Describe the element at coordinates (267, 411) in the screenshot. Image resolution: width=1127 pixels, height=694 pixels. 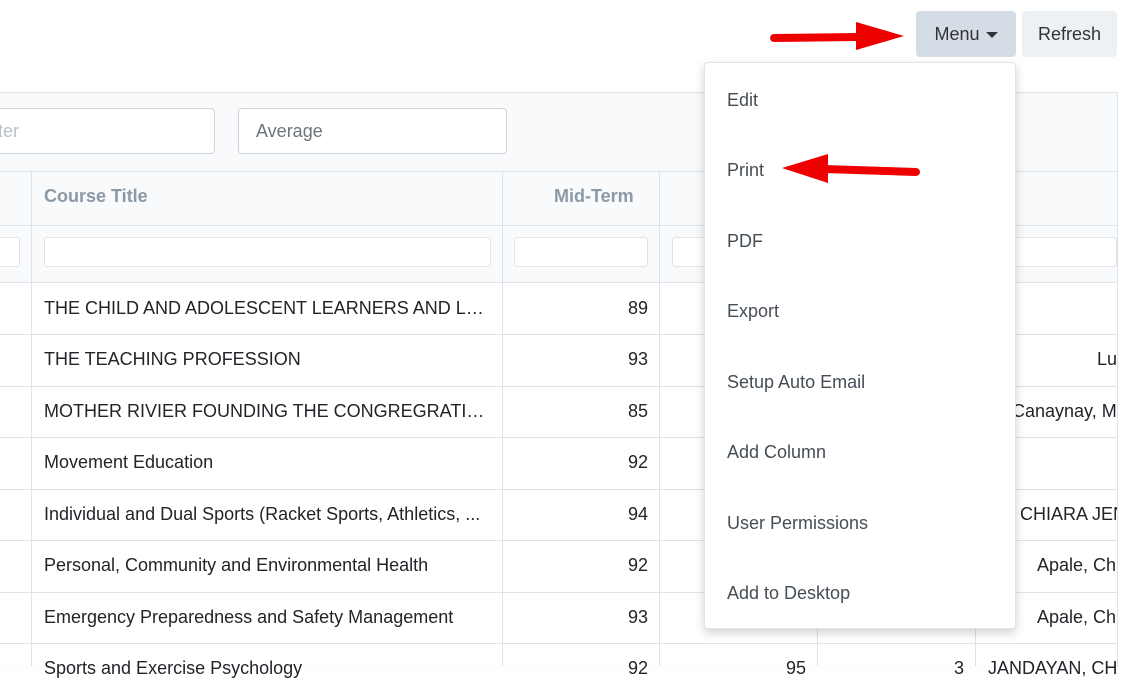
I see `cell-course-title: MOTHER RIVIER FOUNDING THE CONGREGRATION` at that location.